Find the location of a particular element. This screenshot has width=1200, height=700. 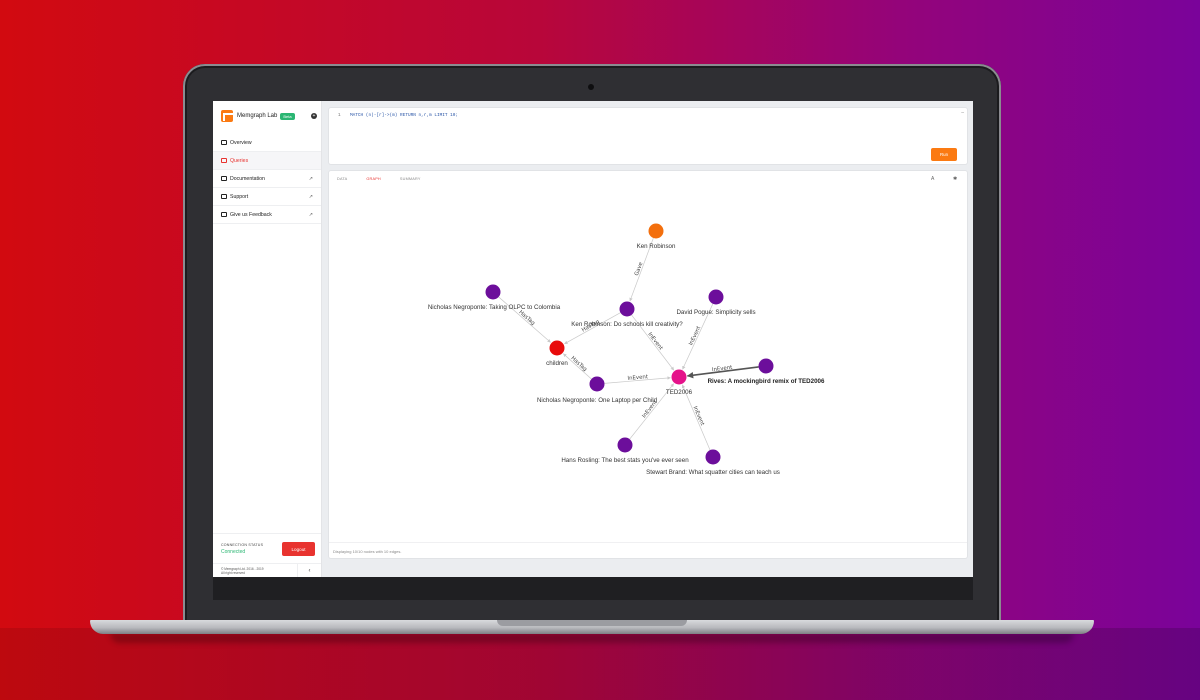

status-divider is located at coordinates (648, 542).